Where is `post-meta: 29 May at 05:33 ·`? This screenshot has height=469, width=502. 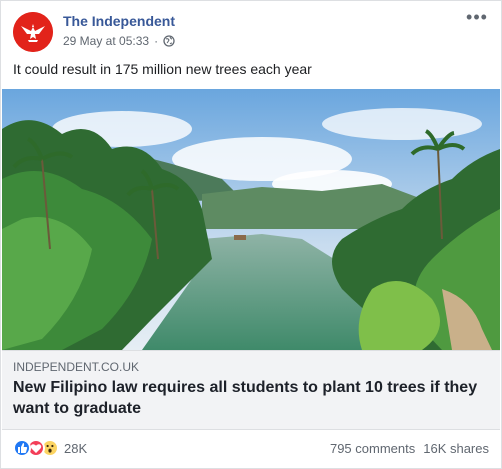 post-meta: 29 May at 05:33 · is located at coordinates (119, 41).